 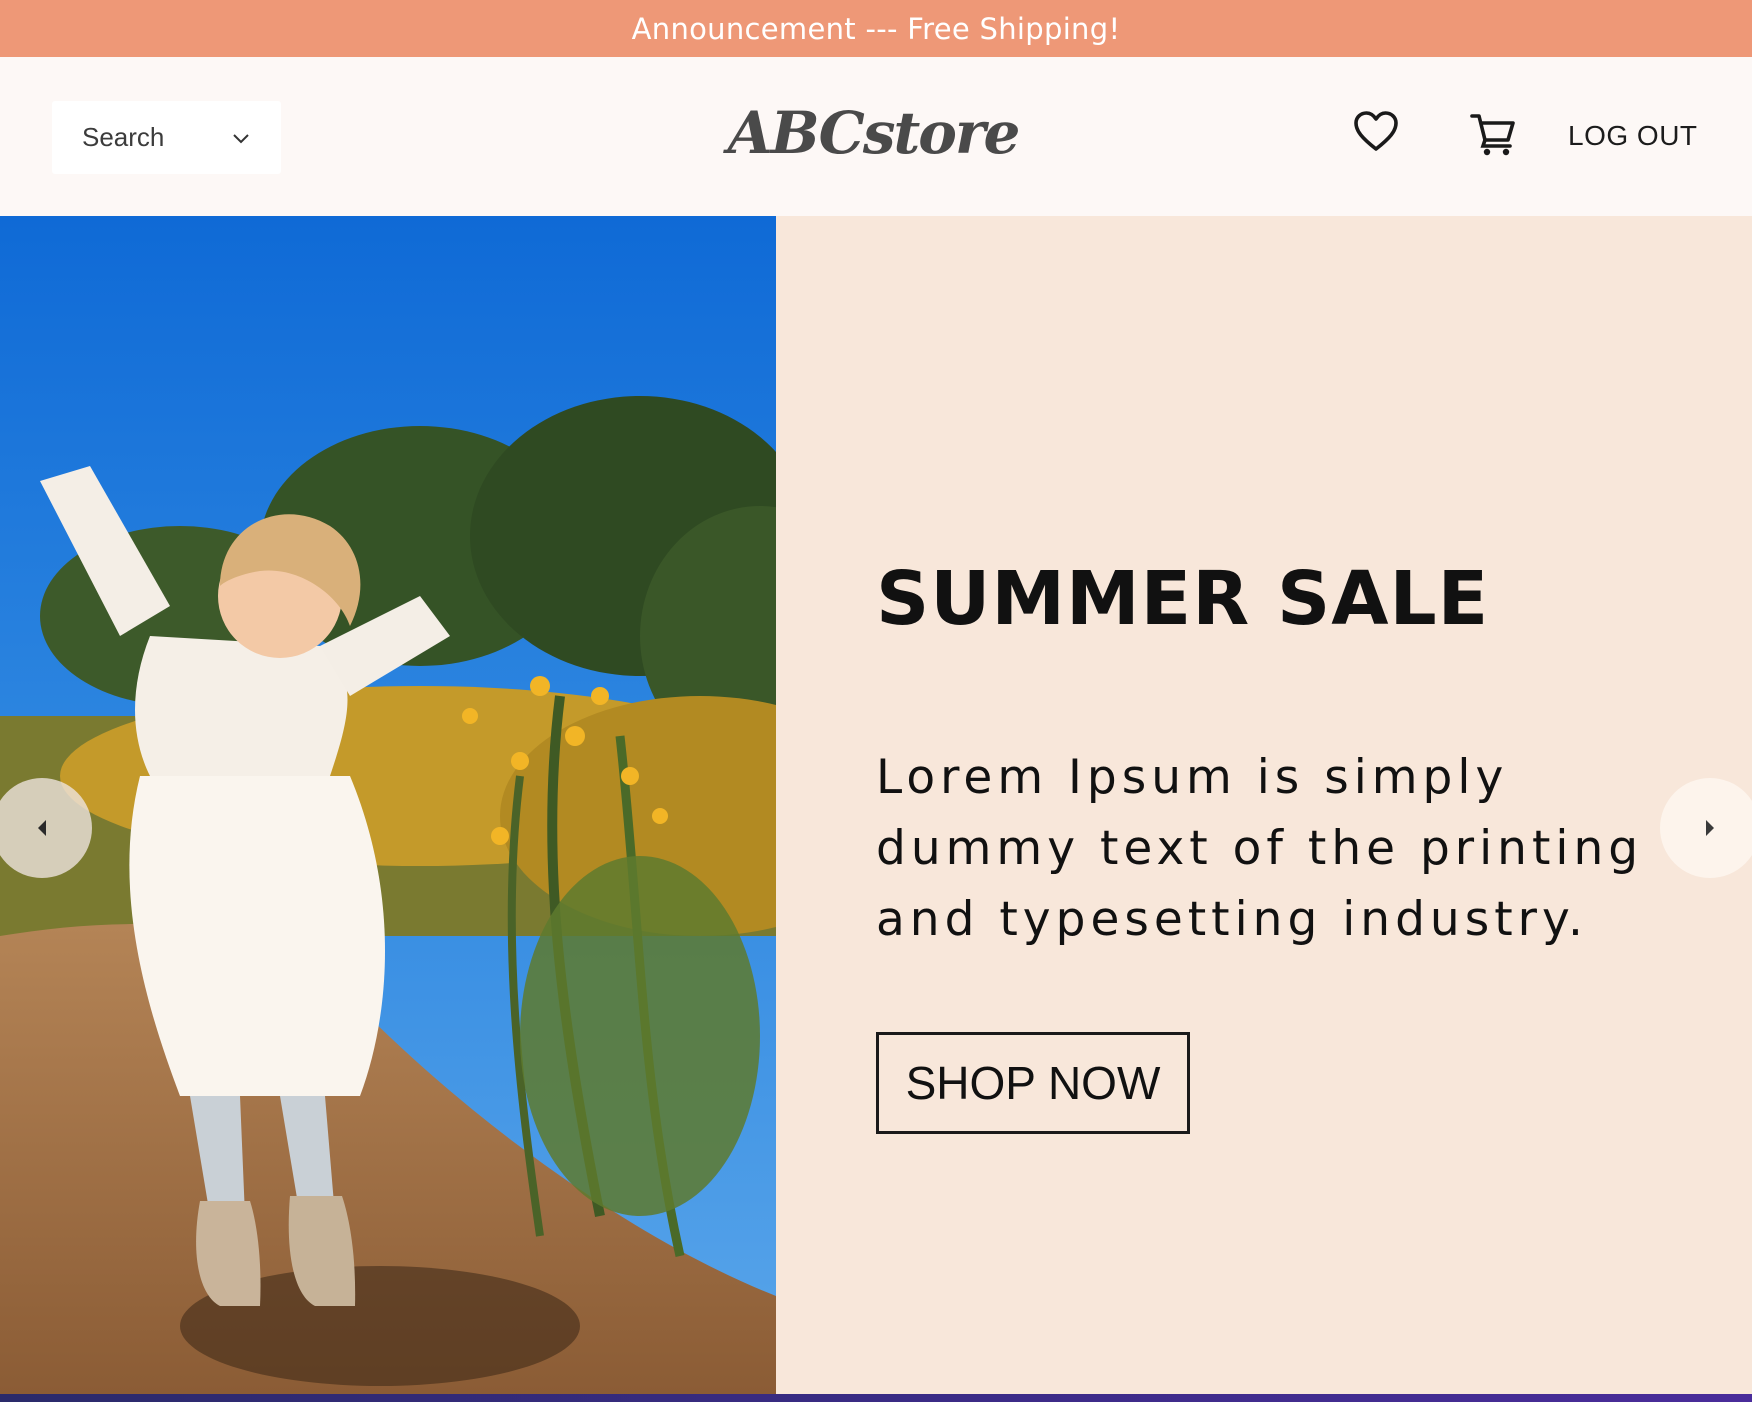 What do you see at coordinates (1183, 599) in the screenshot?
I see `hero-title: SUMMER SALE` at bounding box center [1183, 599].